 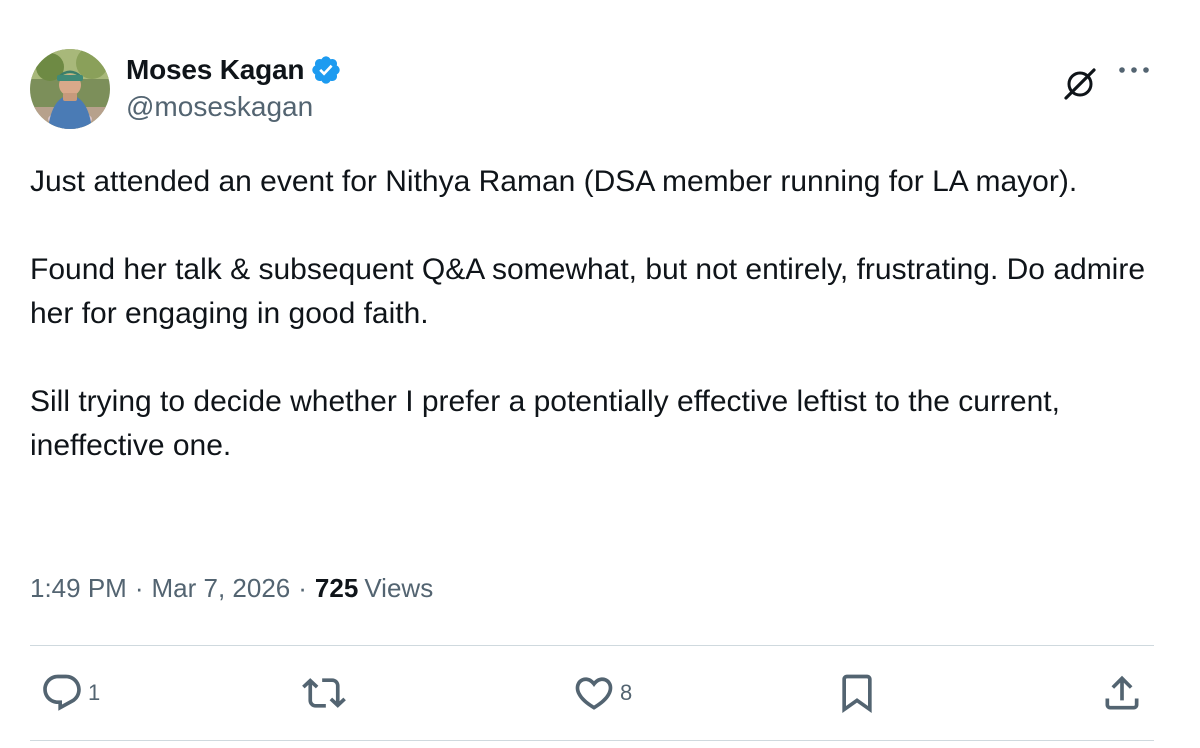 What do you see at coordinates (336, 588) in the screenshot?
I see `views-count: 725` at bounding box center [336, 588].